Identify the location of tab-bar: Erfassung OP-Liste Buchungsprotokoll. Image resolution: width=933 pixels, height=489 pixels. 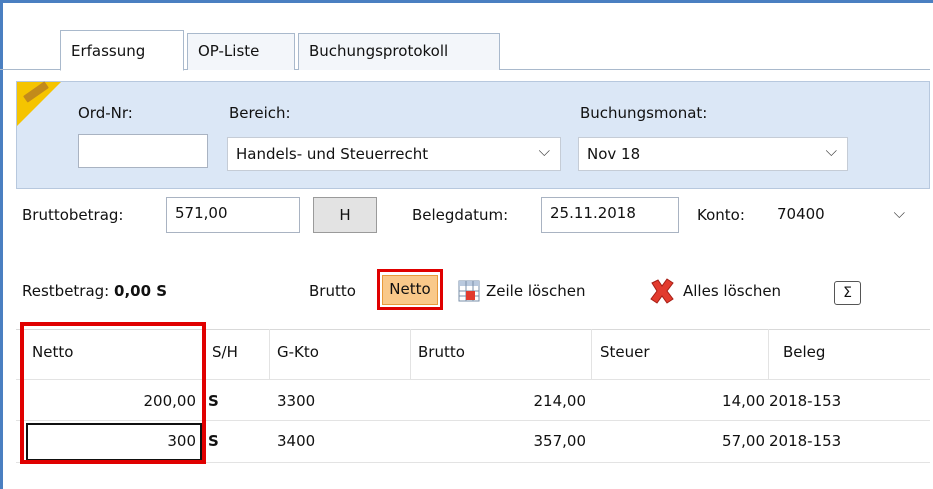
(465, 35).